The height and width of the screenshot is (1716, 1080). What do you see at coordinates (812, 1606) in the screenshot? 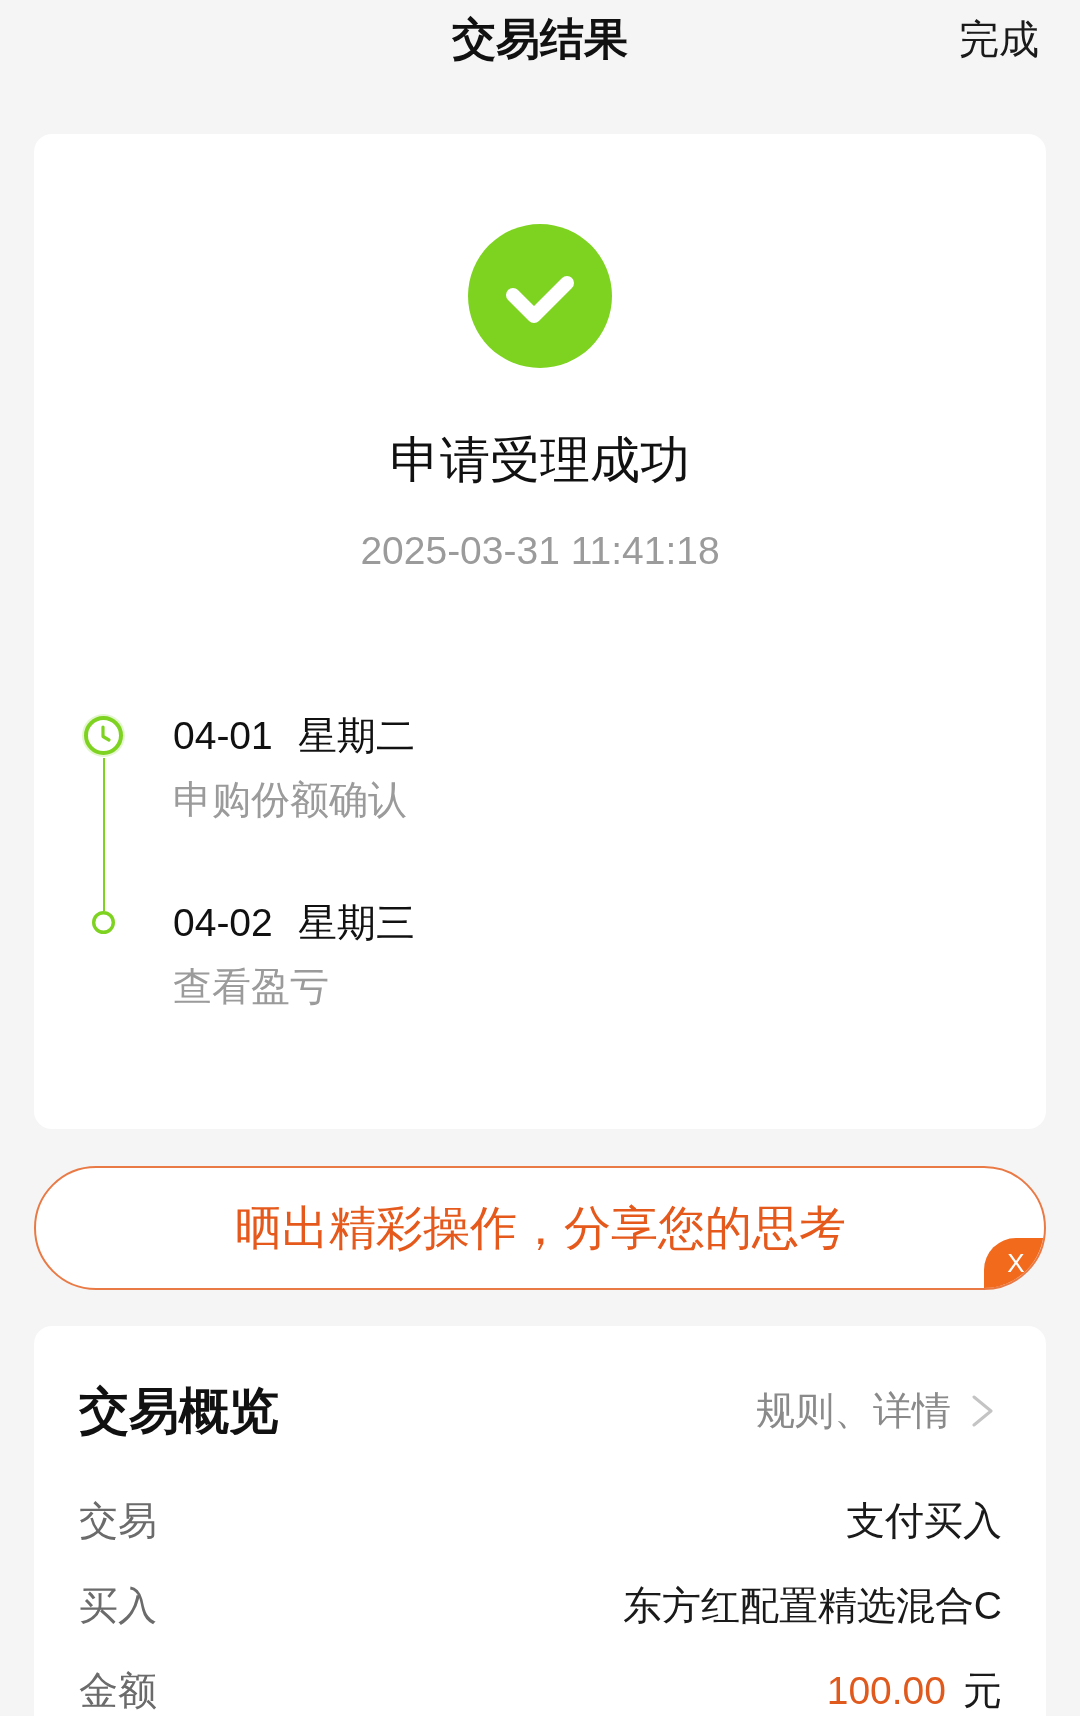
I see `row-value: 东方红配置精选混合C` at bounding box center [812, 1606].